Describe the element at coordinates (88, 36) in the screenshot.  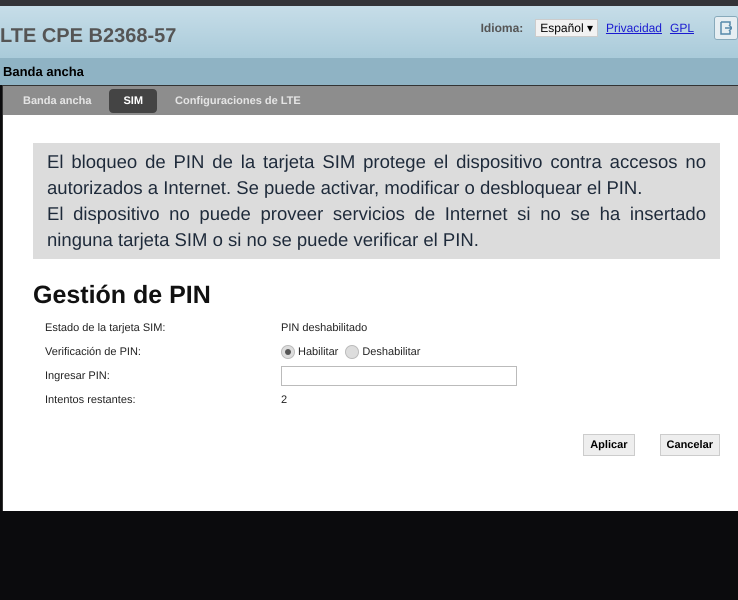
I see `device-title: LTE CPE B2368-57` at that location.